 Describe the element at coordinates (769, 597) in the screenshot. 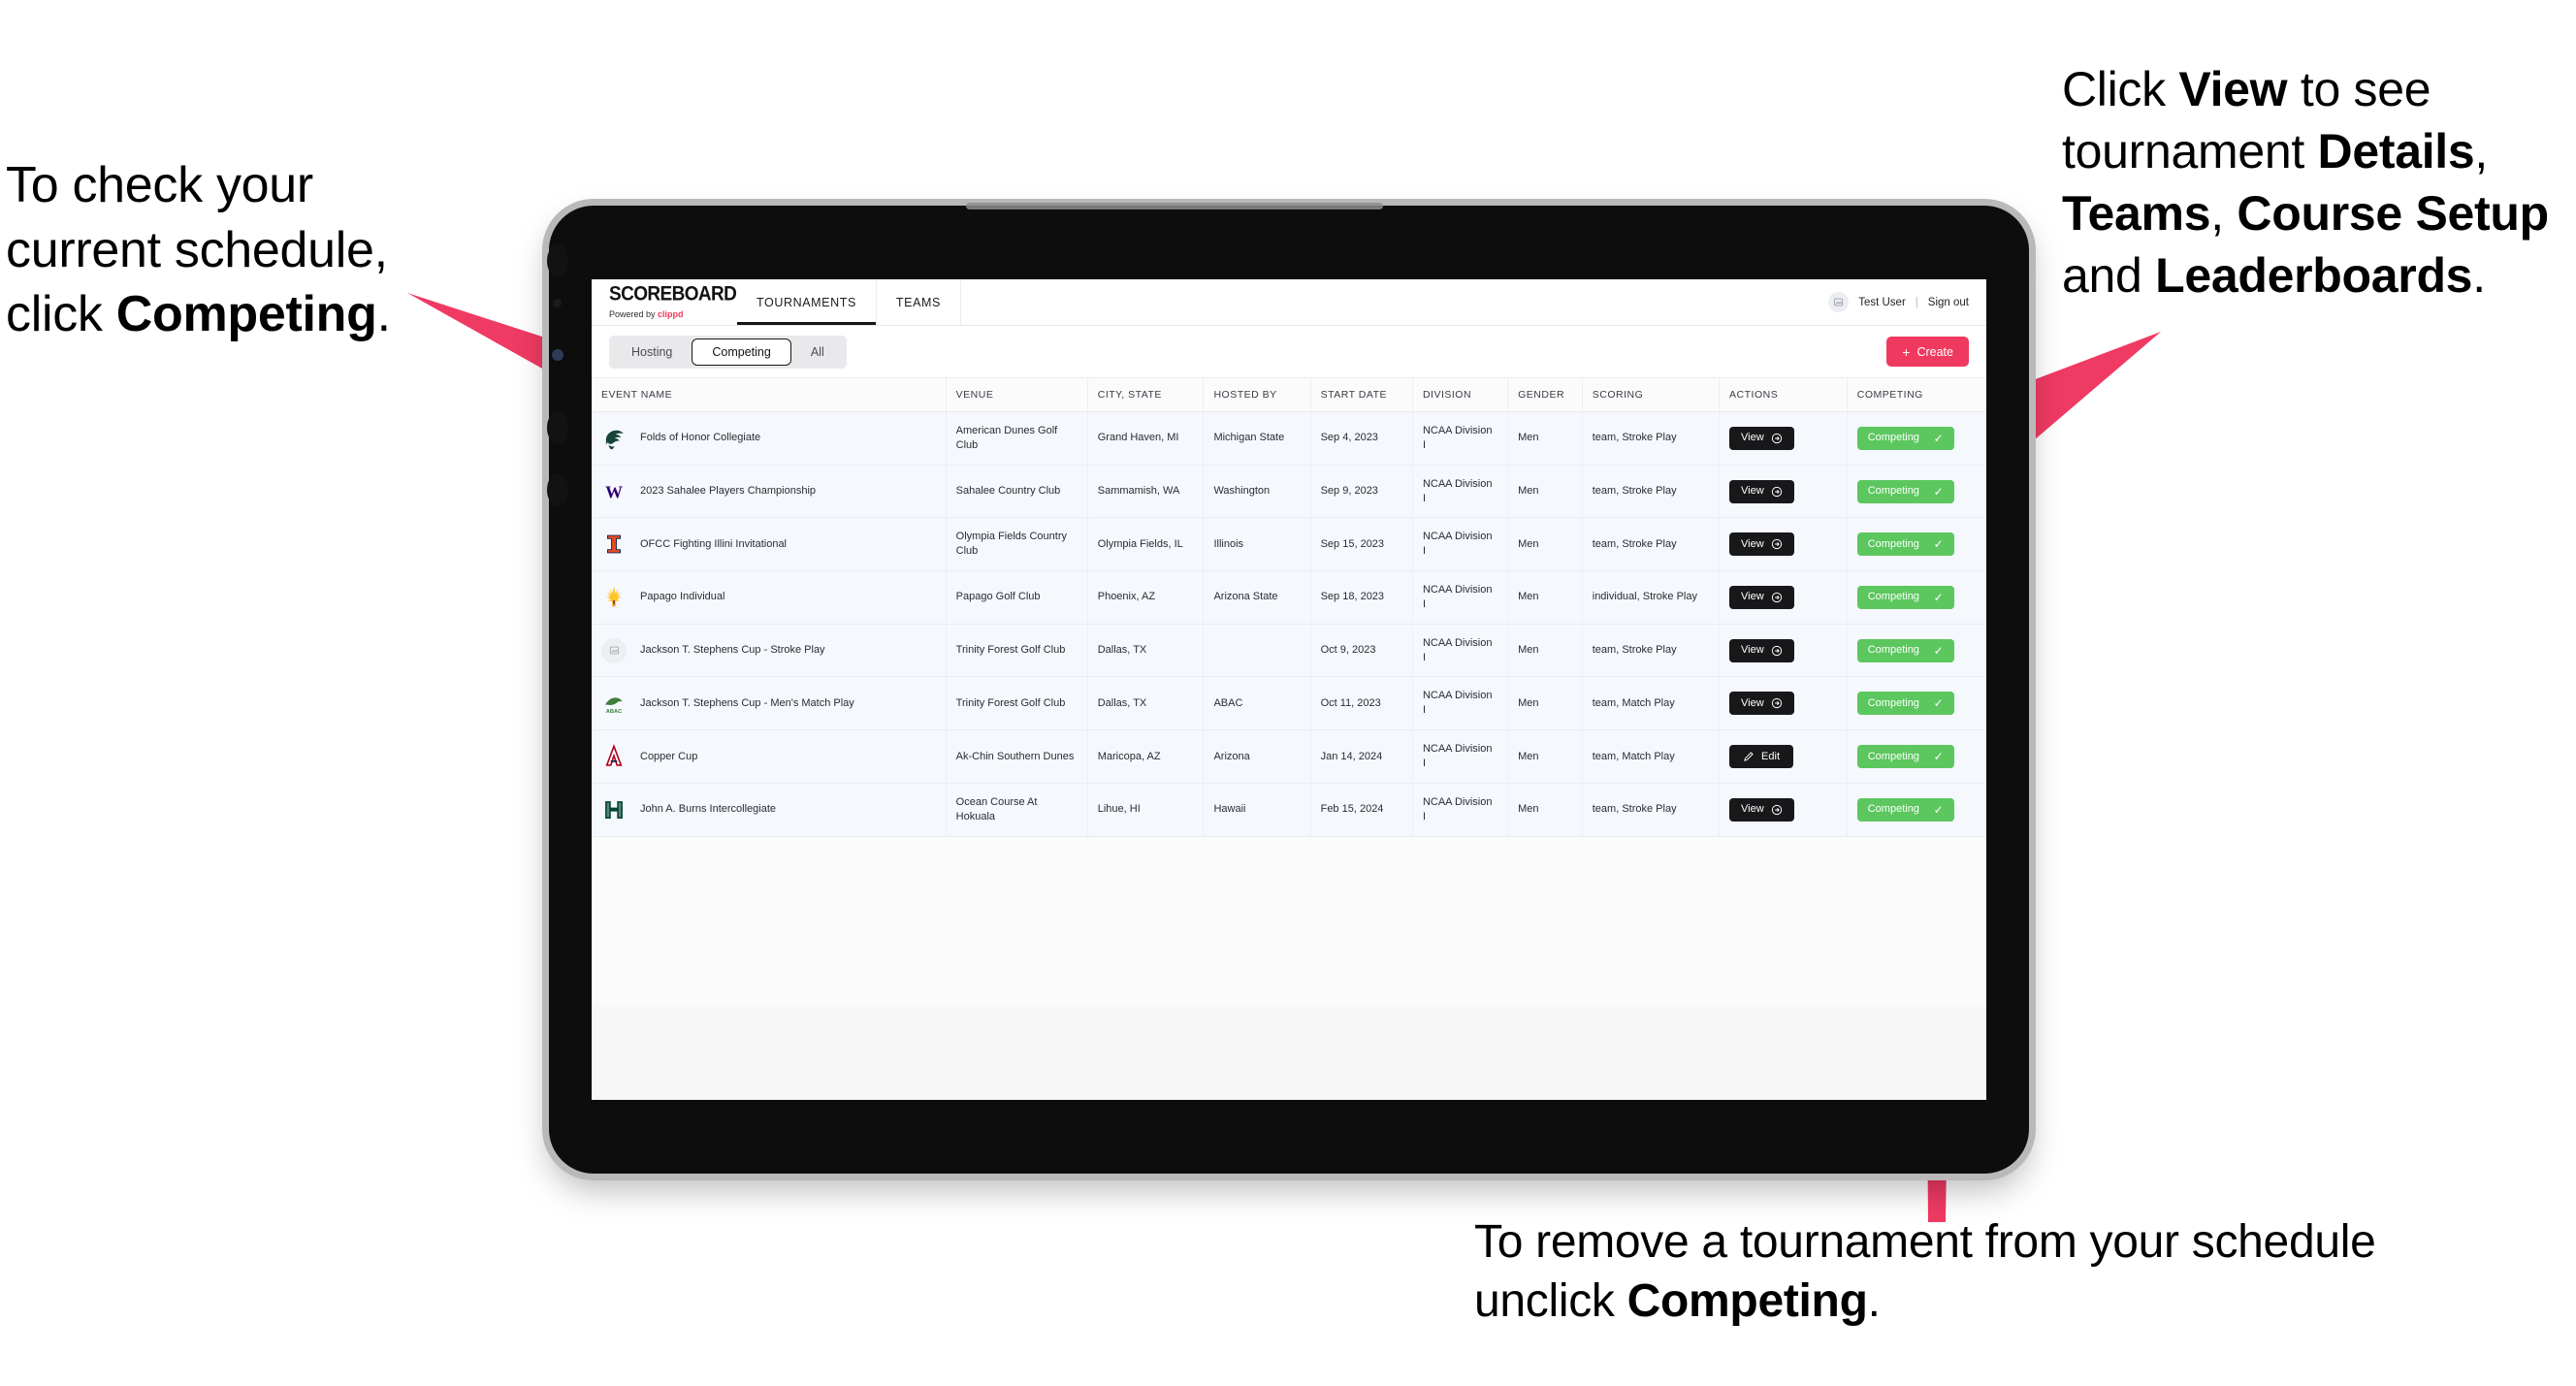

I see `cell-event-name: Papago Individual` at that location.